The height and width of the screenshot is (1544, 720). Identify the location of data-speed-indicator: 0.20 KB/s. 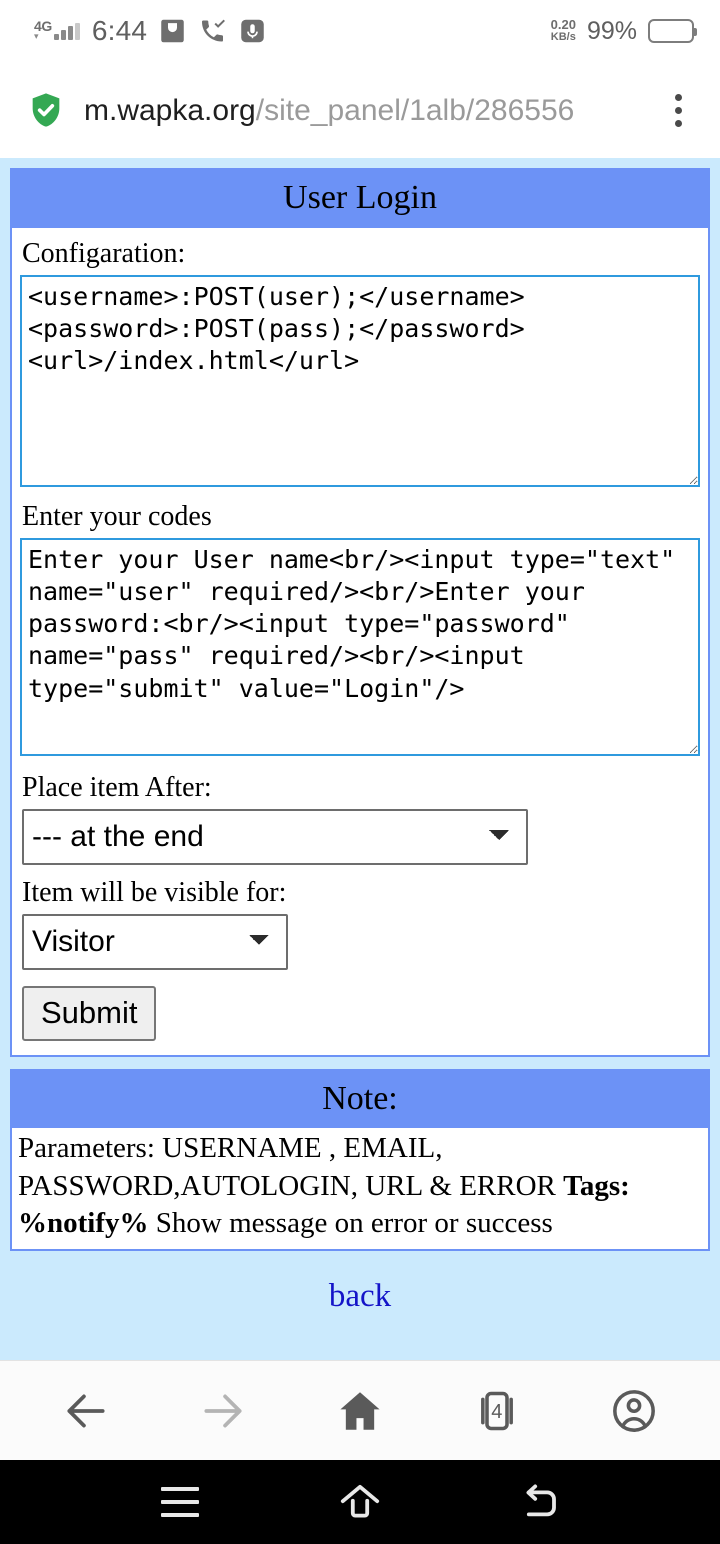
(563, 30).